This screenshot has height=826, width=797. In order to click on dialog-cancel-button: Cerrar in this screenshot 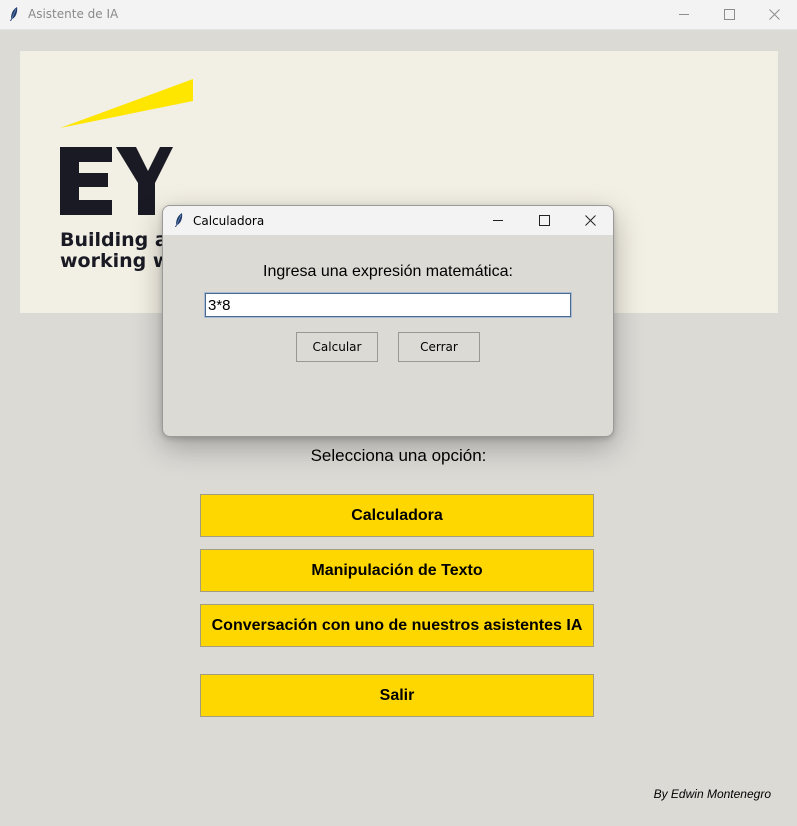, I will do `click(439, 347)`.